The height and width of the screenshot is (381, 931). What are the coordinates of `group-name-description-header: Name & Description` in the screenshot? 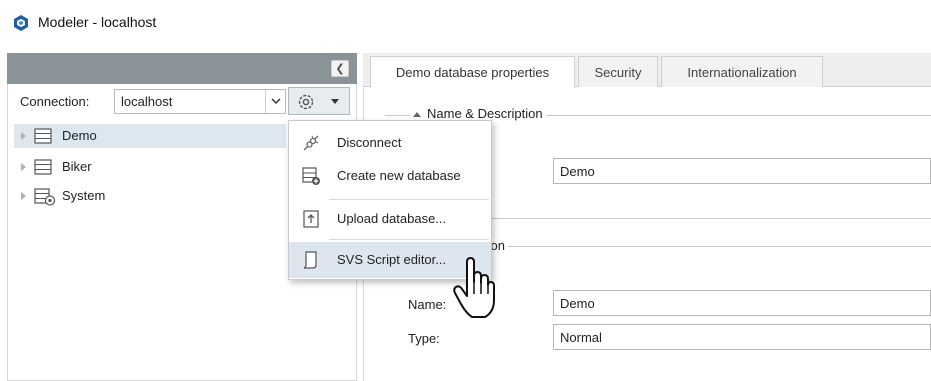 It's located at (478, 113).